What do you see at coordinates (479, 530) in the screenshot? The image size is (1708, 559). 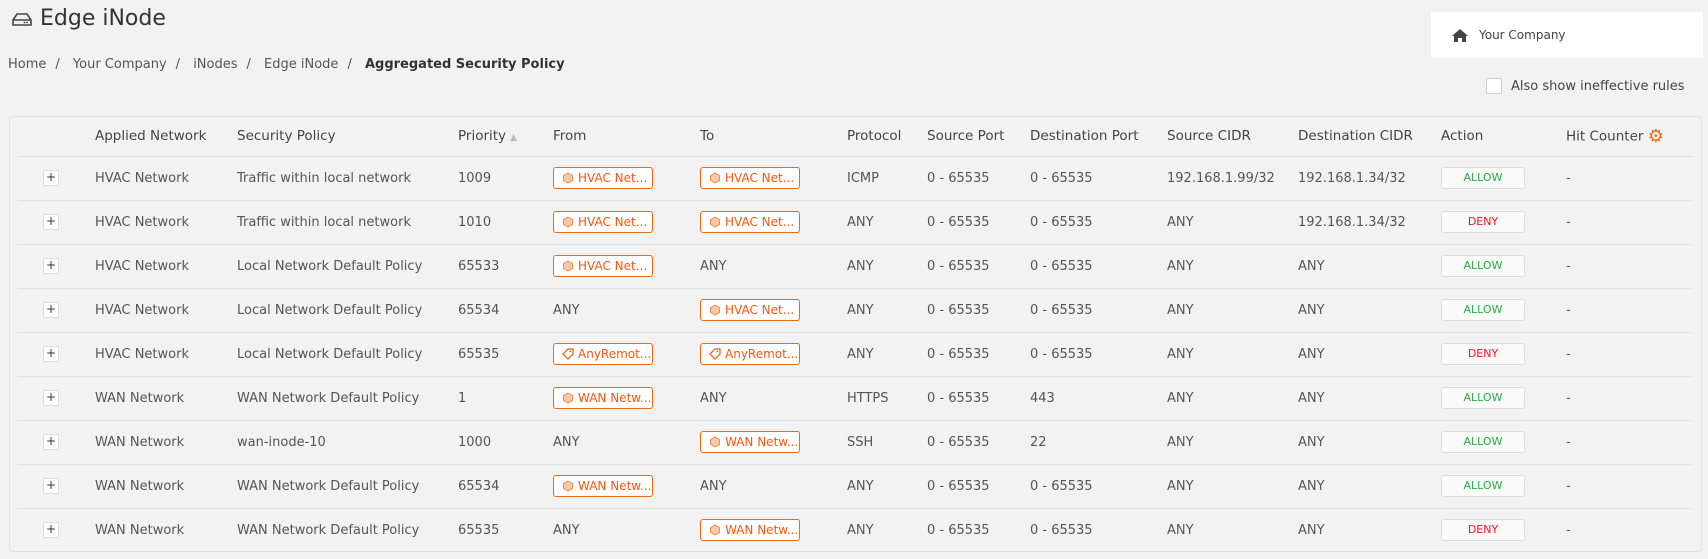 I see `priority-cell: 65535` at bounding box center [479, 530].